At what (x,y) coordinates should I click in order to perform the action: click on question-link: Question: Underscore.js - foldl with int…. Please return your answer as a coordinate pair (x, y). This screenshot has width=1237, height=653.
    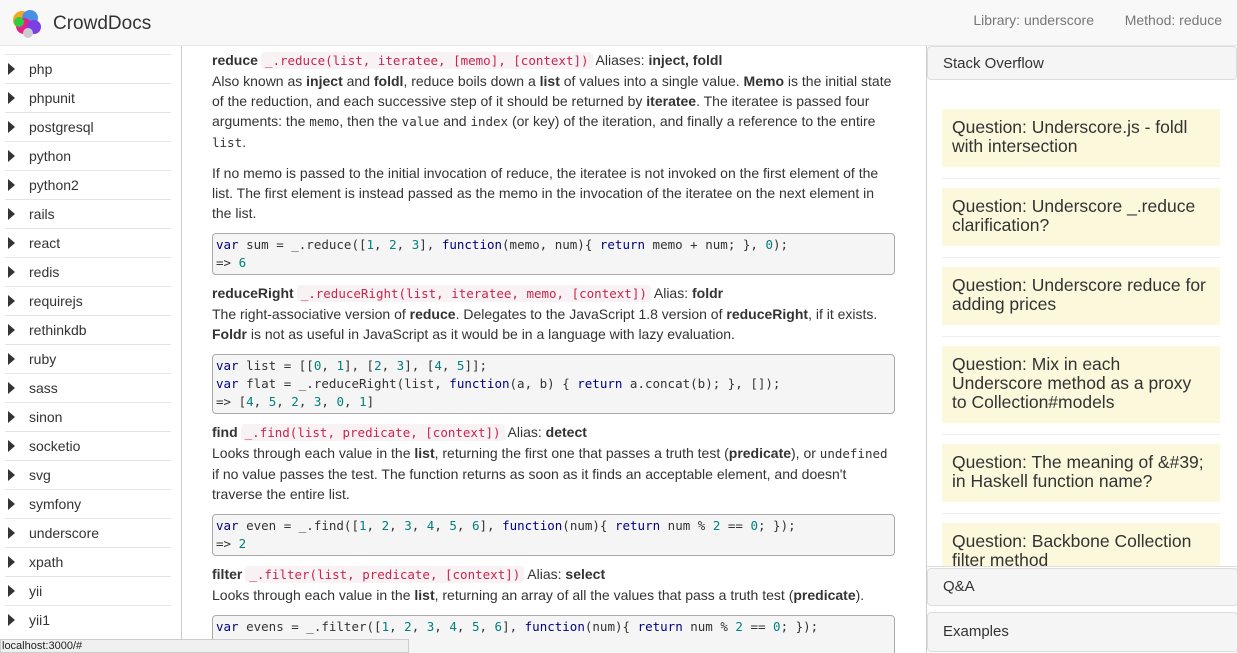
    Looking at the image, I should click on (1081, 138).